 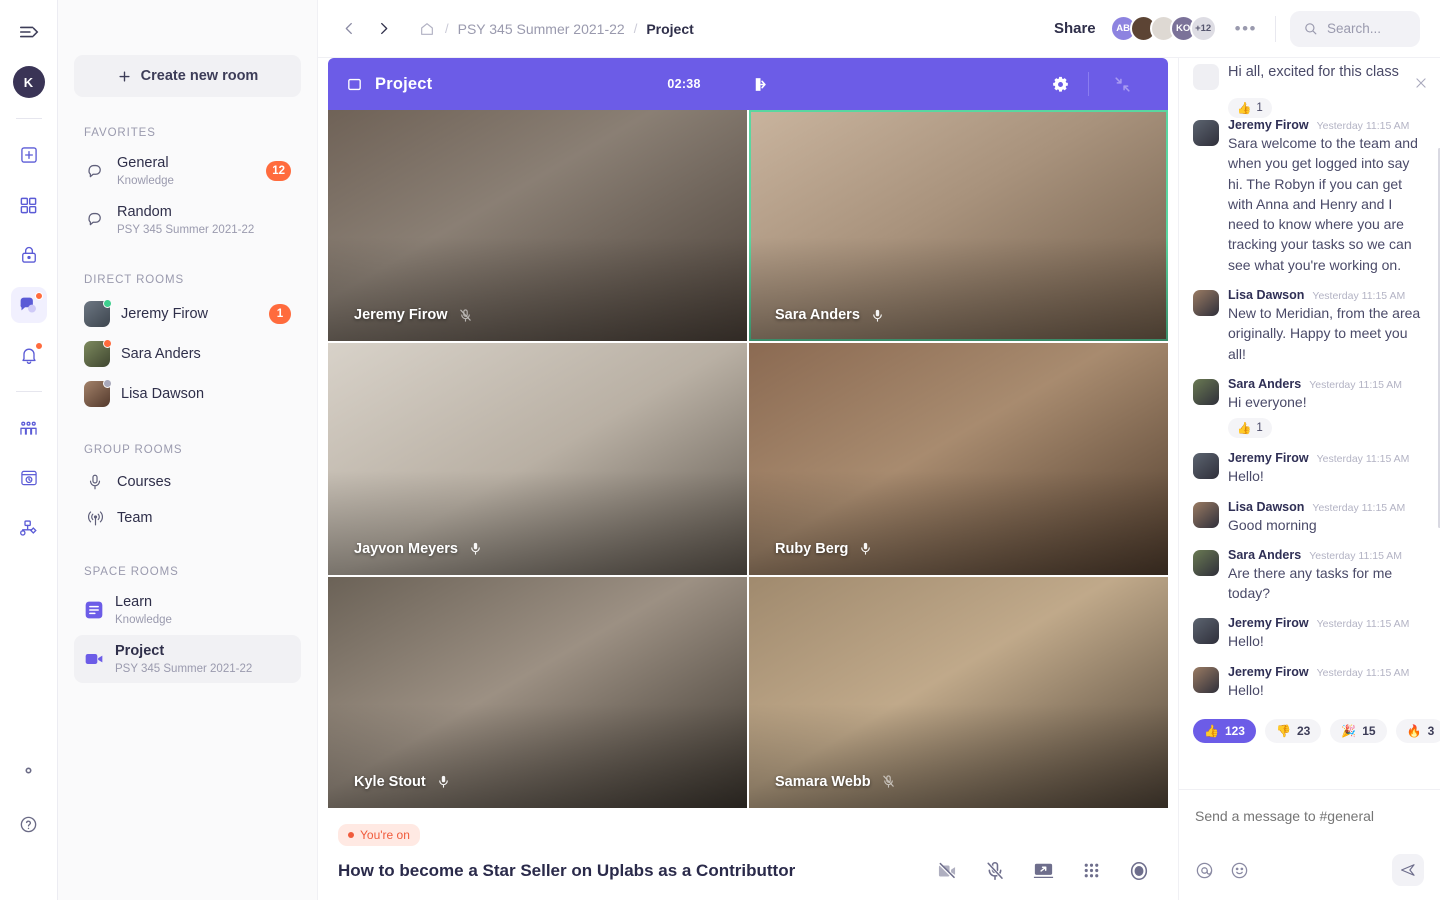 I want to click on sidebar-item-label: Jeremy Firow, so click(x=165, y=313).